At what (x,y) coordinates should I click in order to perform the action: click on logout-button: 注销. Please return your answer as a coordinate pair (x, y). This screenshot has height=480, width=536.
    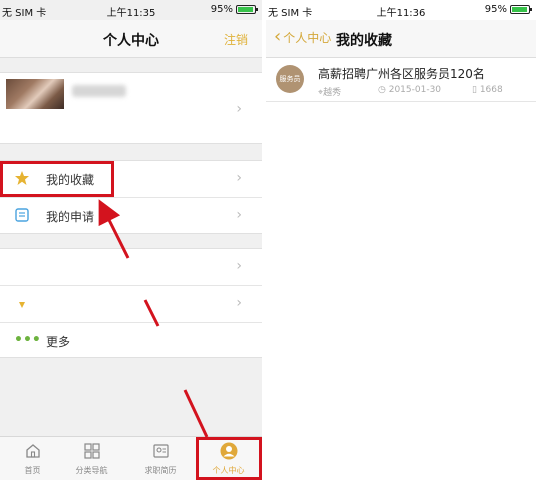
    Looking at the image, I should click on (236, 39).